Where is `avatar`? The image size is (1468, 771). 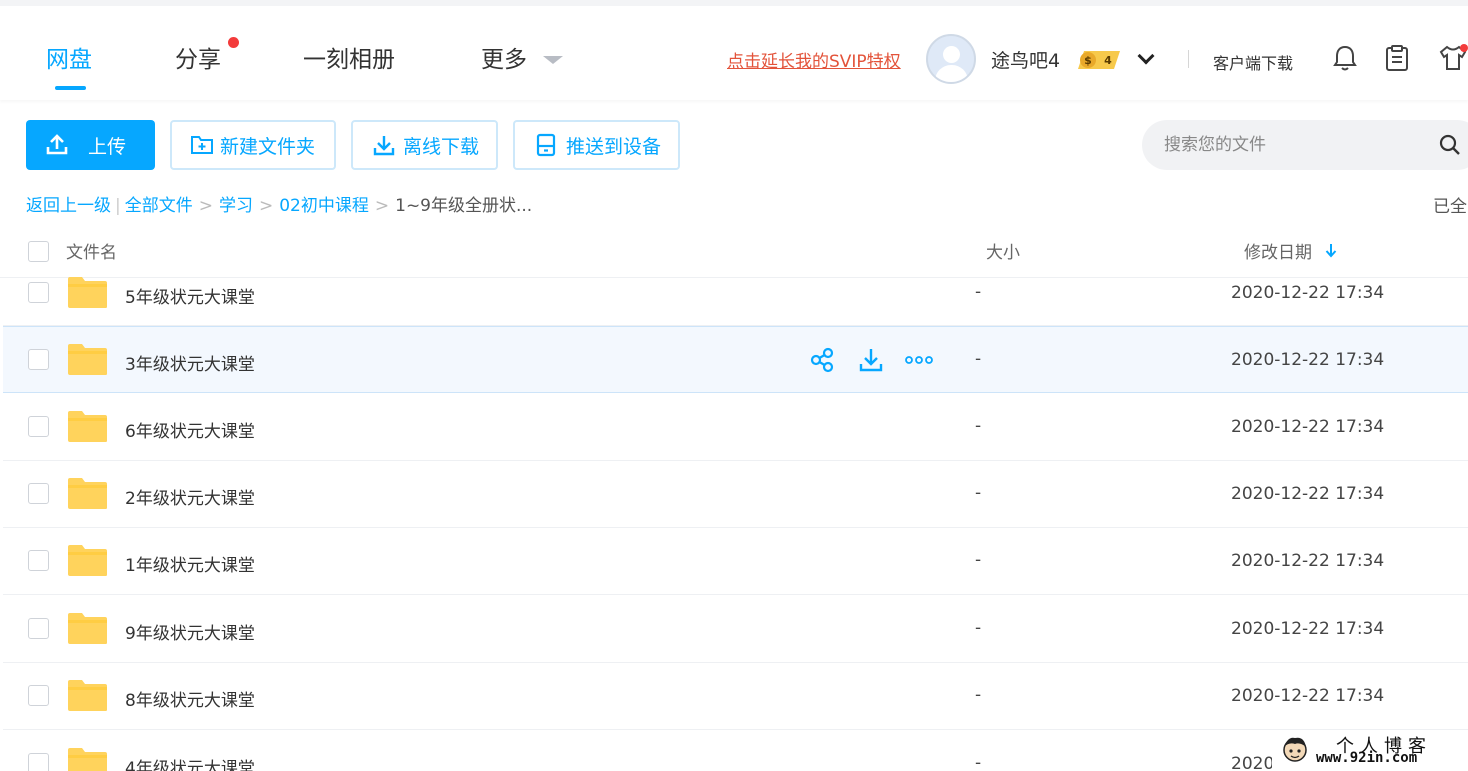 avatar is located at coordinates (951, 59).